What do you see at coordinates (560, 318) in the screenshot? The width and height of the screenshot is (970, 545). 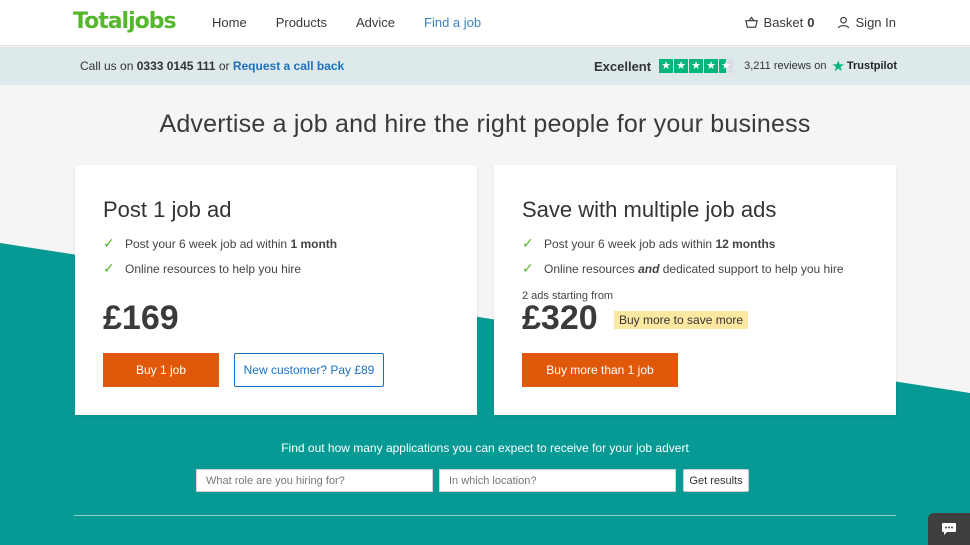 I see `price: £320` at bounding box center [560, 318].